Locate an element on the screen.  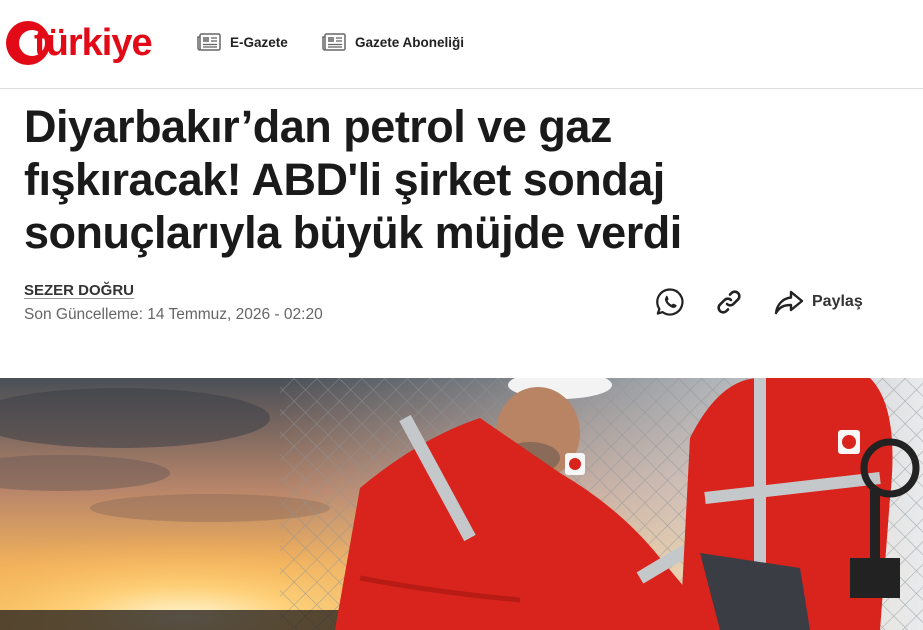
nav-gazete-aboneligi: Gazete Aboneliği is located at coordinates (392, 42).